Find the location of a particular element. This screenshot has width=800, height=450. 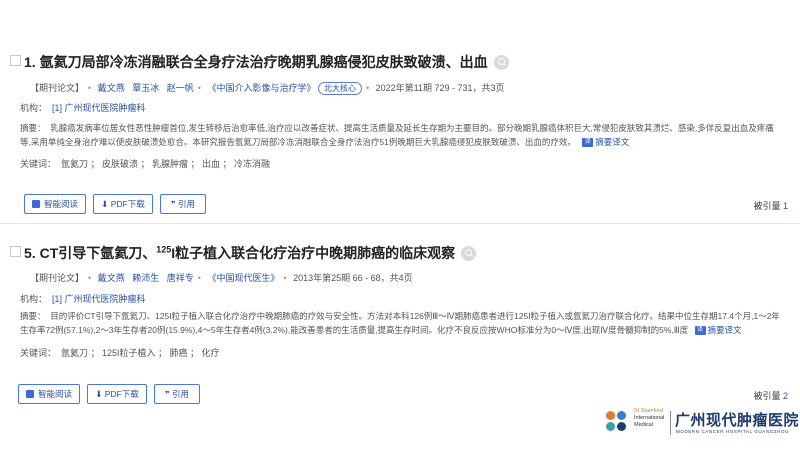

issue-info: 2022年第11期 729 - 731，共3页 is located at coordinates (440, 88).